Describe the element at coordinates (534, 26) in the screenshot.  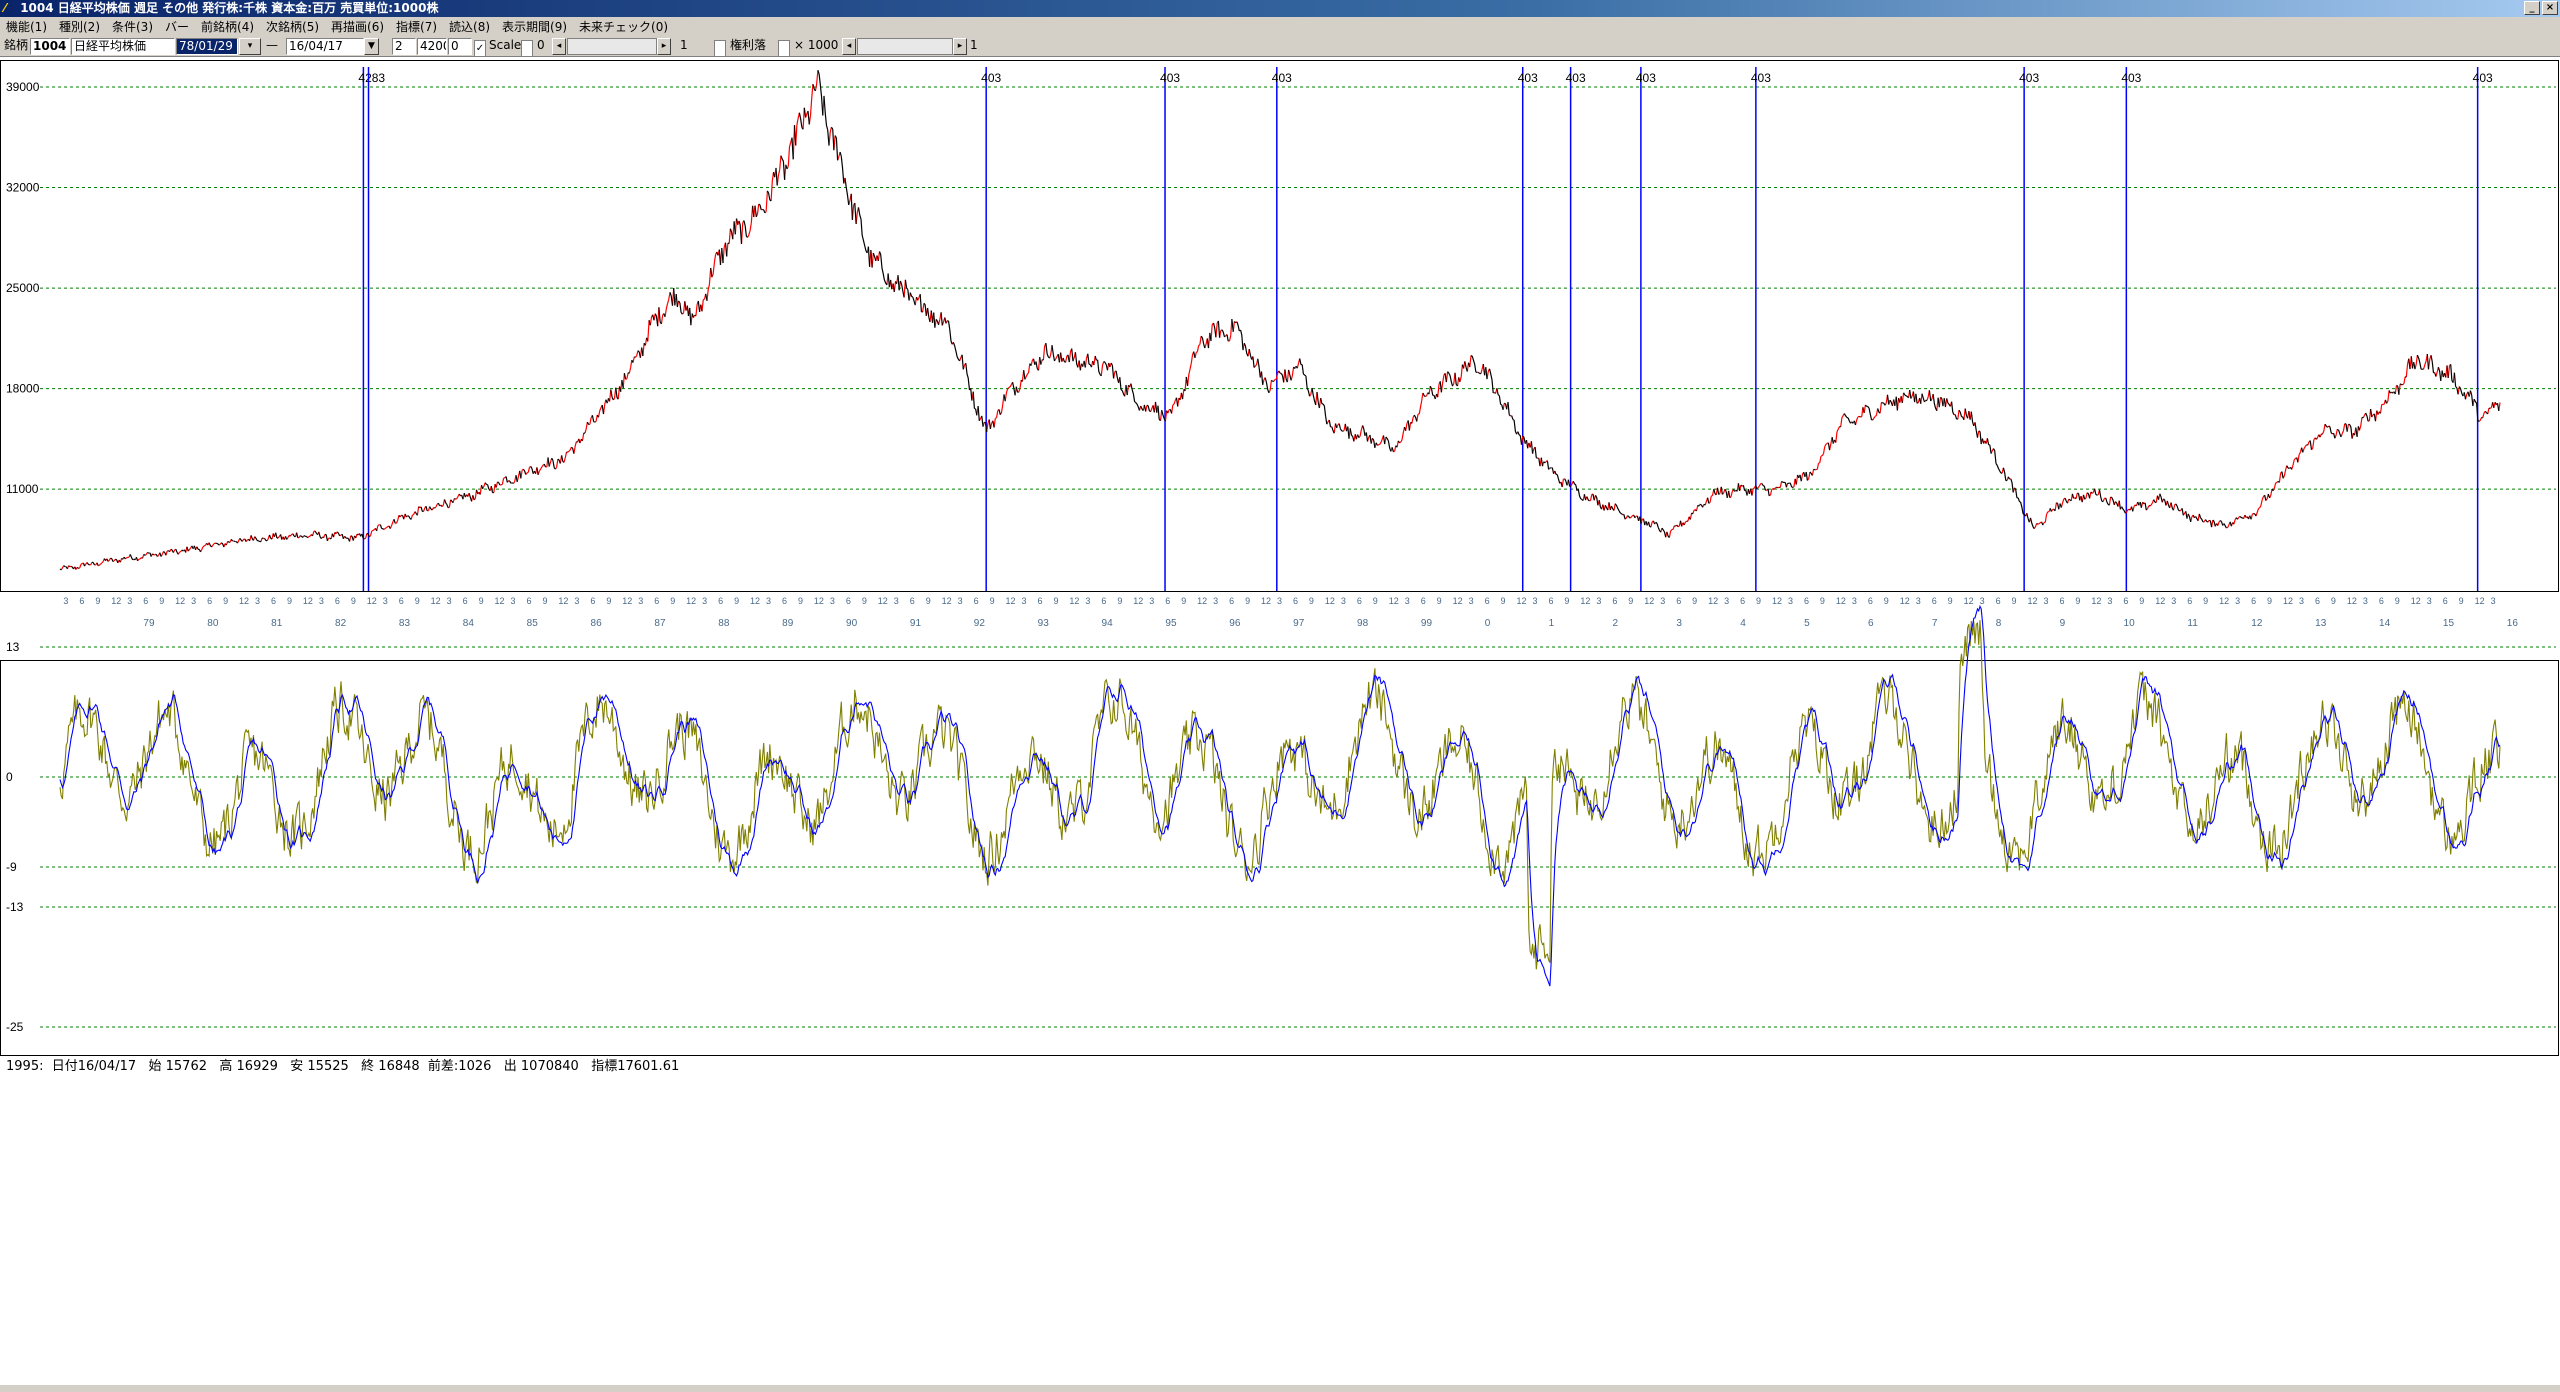
I see `menu-item-display-period: 表示期間(9)` at that location.